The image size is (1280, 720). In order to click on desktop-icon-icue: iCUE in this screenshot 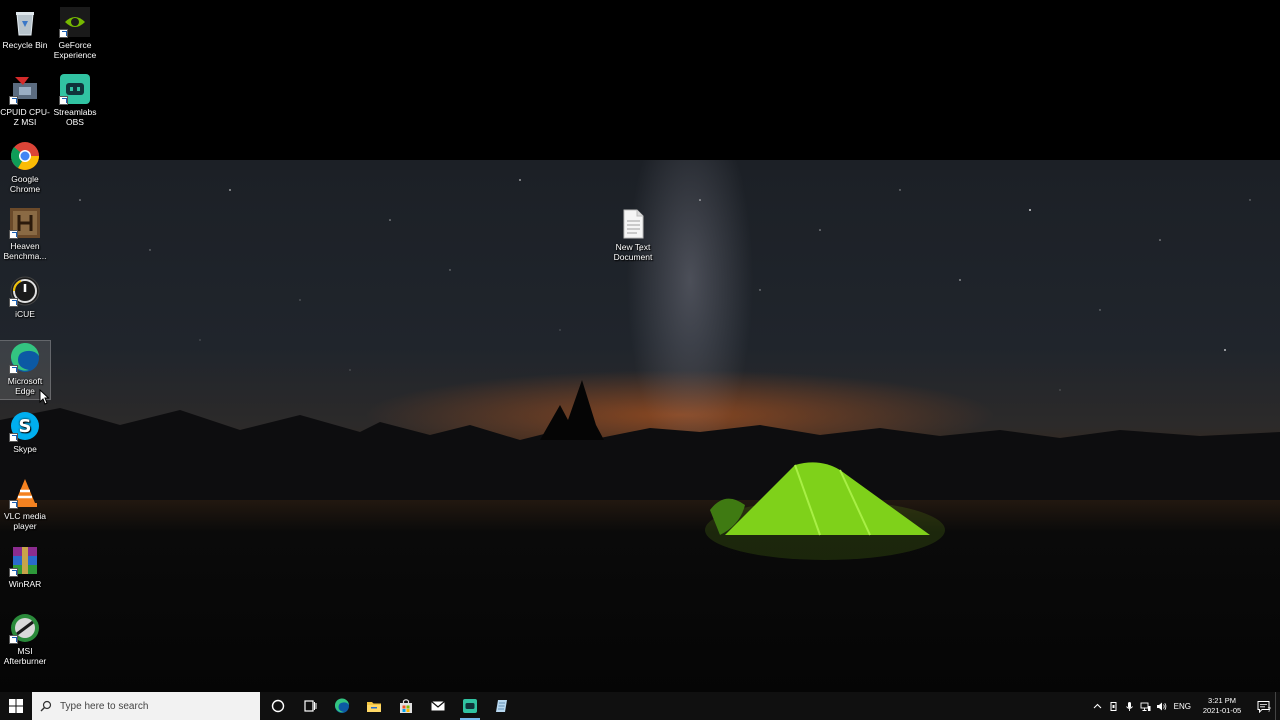, I will do `click(25, 297)`.